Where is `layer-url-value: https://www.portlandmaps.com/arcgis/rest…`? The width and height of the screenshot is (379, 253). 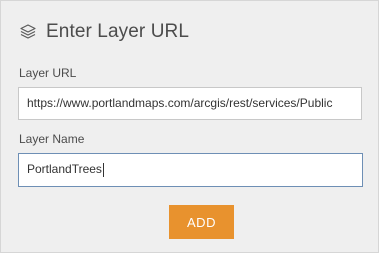 layer-url-value: https://www.portlandmaps.com/arcgis/rest… is located at coordinates (180, 103).